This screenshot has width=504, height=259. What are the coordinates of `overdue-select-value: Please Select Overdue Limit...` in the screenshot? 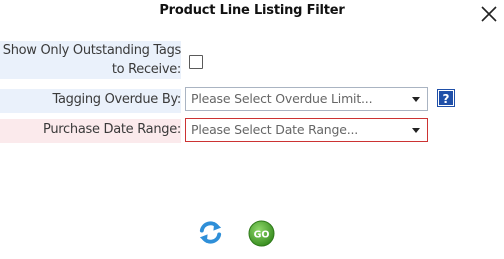 It's located at (282, 98).